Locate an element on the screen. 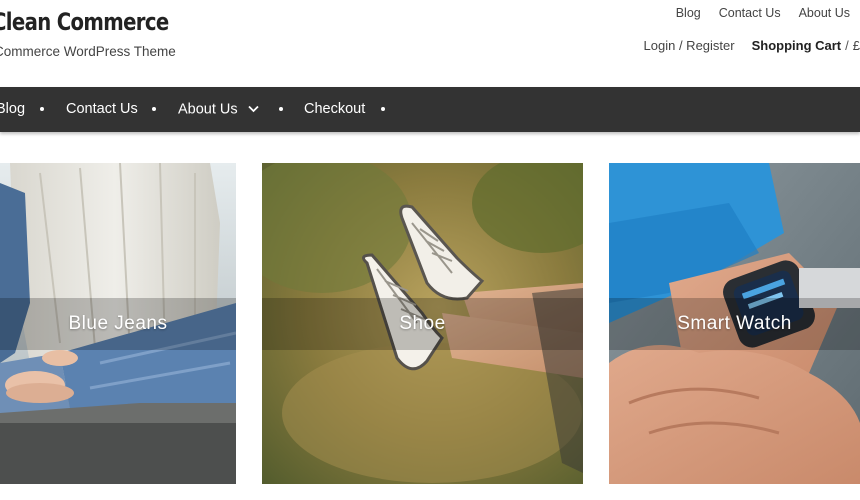  tile-label: Blue Jeans is located at coordinates (118, 323).